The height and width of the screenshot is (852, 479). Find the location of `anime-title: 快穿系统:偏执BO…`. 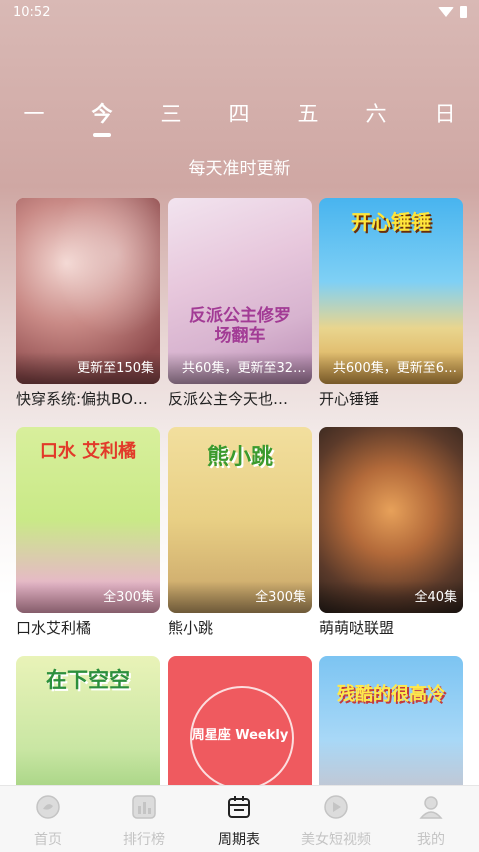

anime-title: 快穿系统:偏执BO… is located at coordinates (82, 399).